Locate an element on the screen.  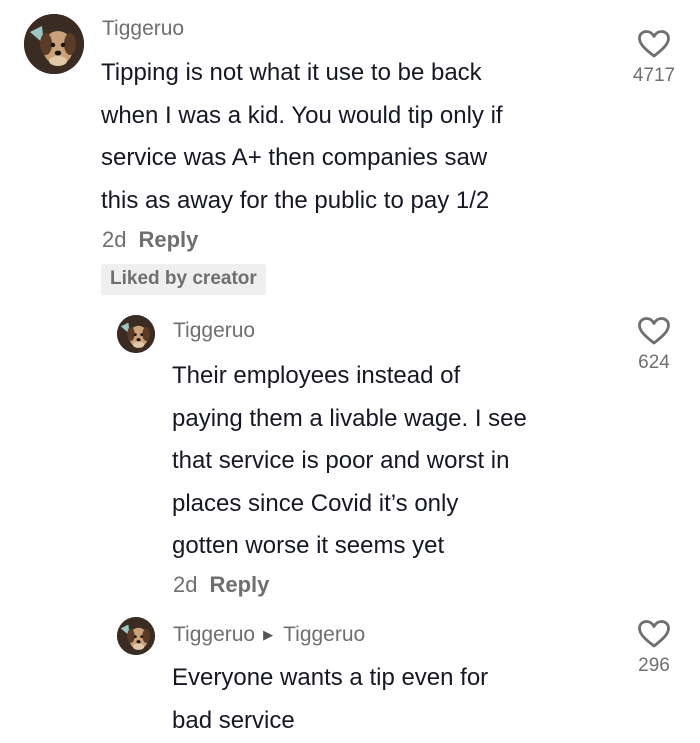
comment-text-line: Tipping is not what it use to be back is located at coordinates (291, 72).